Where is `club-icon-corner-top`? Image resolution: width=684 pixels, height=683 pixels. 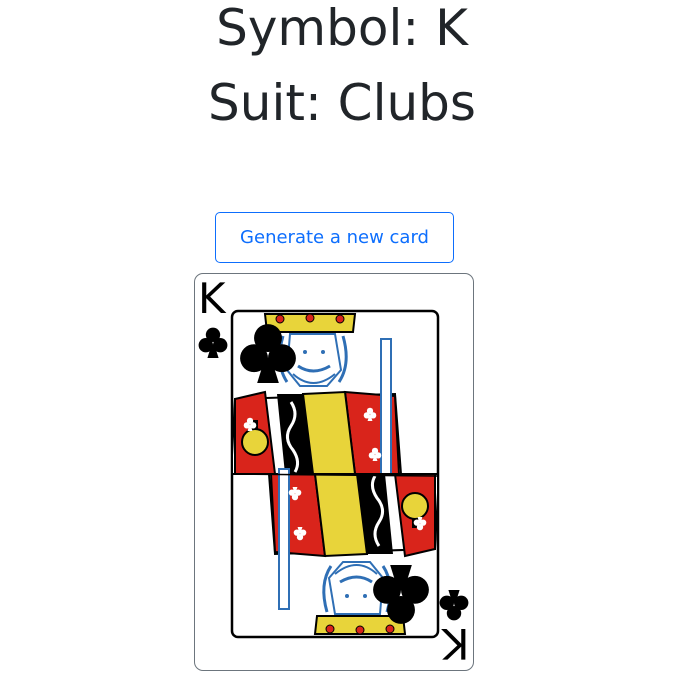
club-icon-corner-top is located at coordinates (213, 342).